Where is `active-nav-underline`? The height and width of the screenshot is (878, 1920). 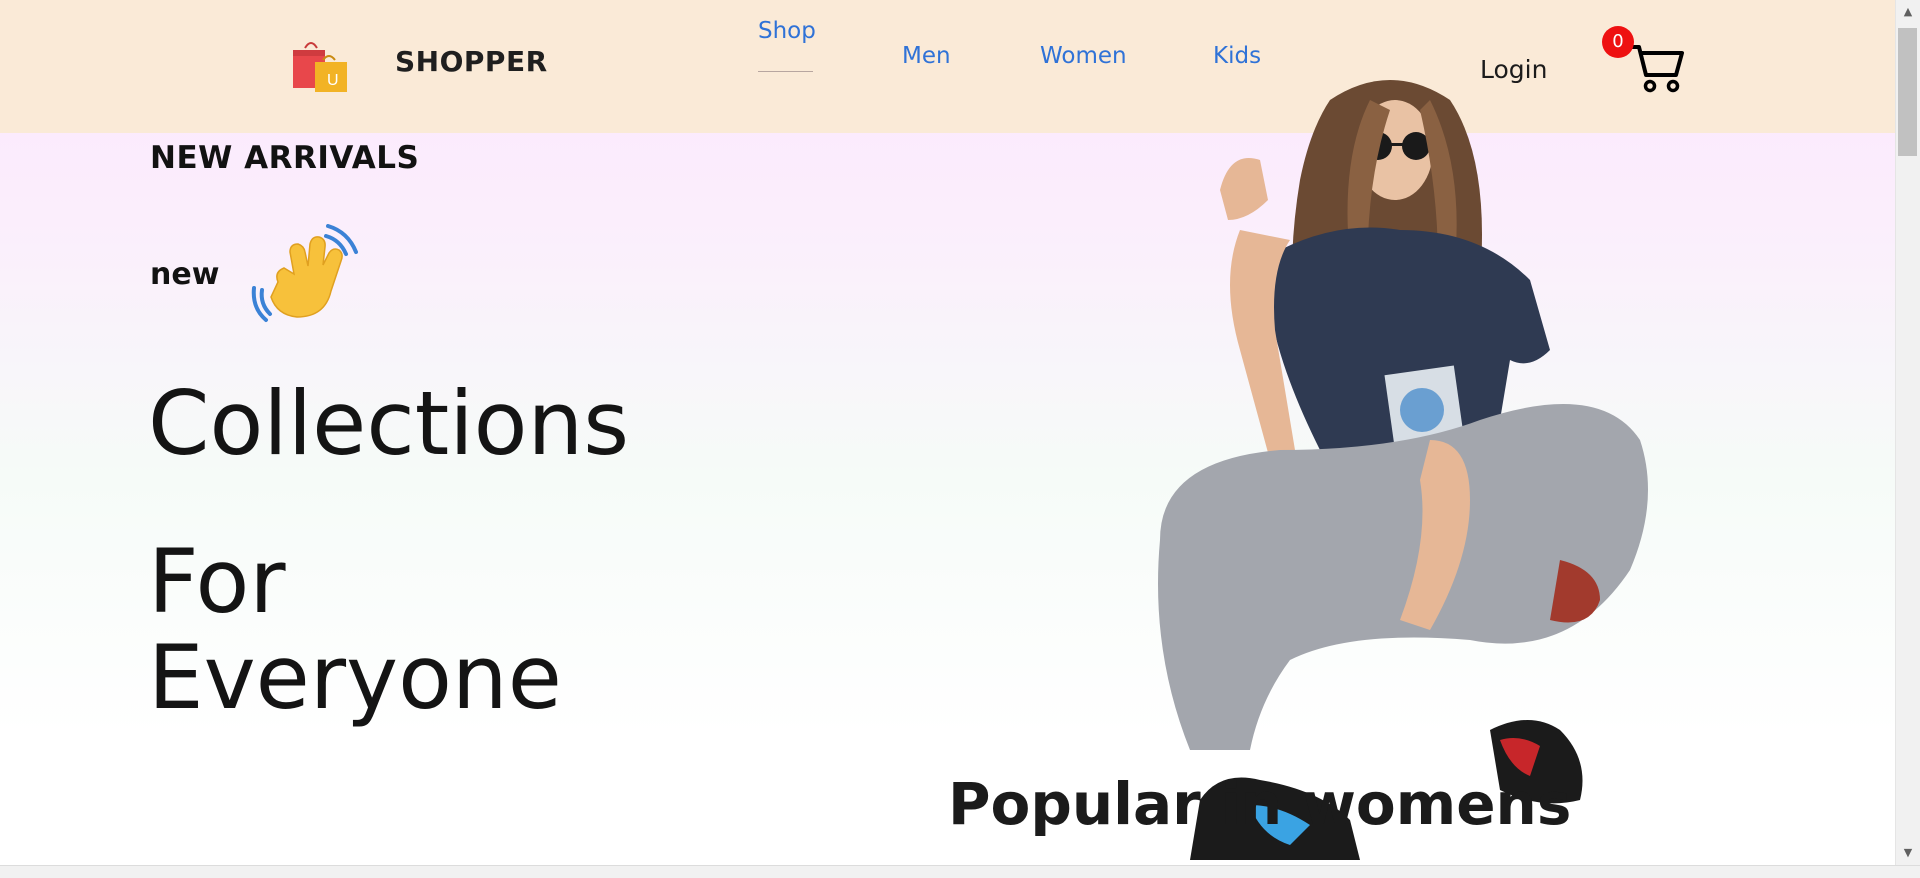 active-nav-underline is located at coordinates (785, 71).